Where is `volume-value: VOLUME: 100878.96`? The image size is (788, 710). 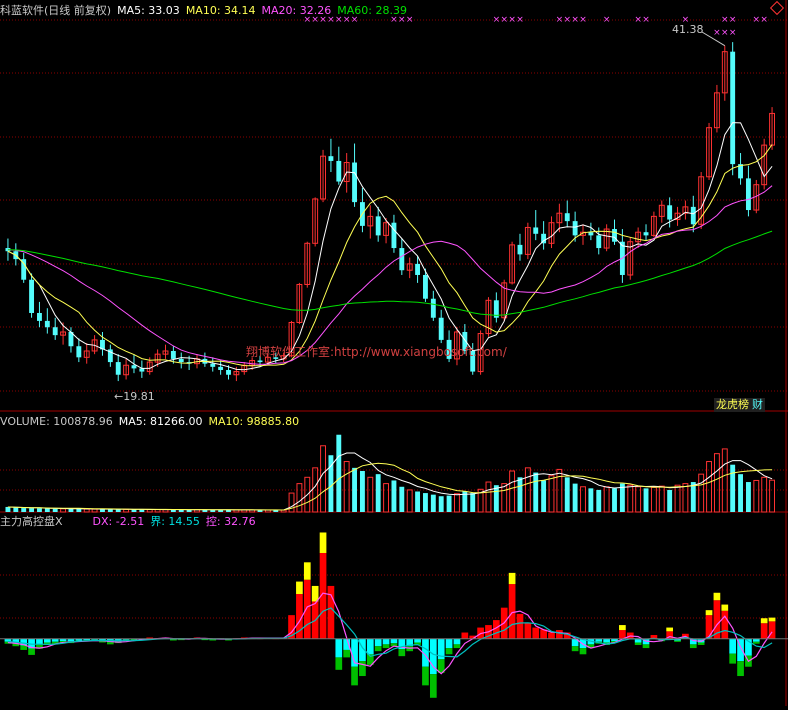 volume-value: VOLUME: 100878.96 is located at coordinates (56, 421).